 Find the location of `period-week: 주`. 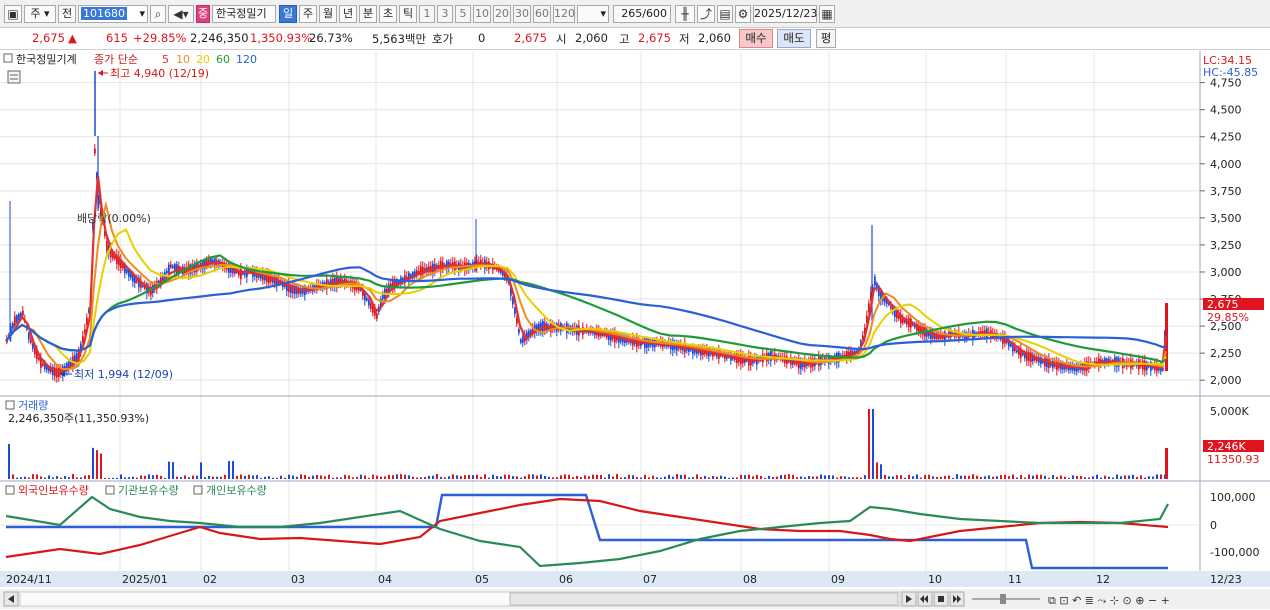

period-week: 주 is located at coordinates (308, 14).